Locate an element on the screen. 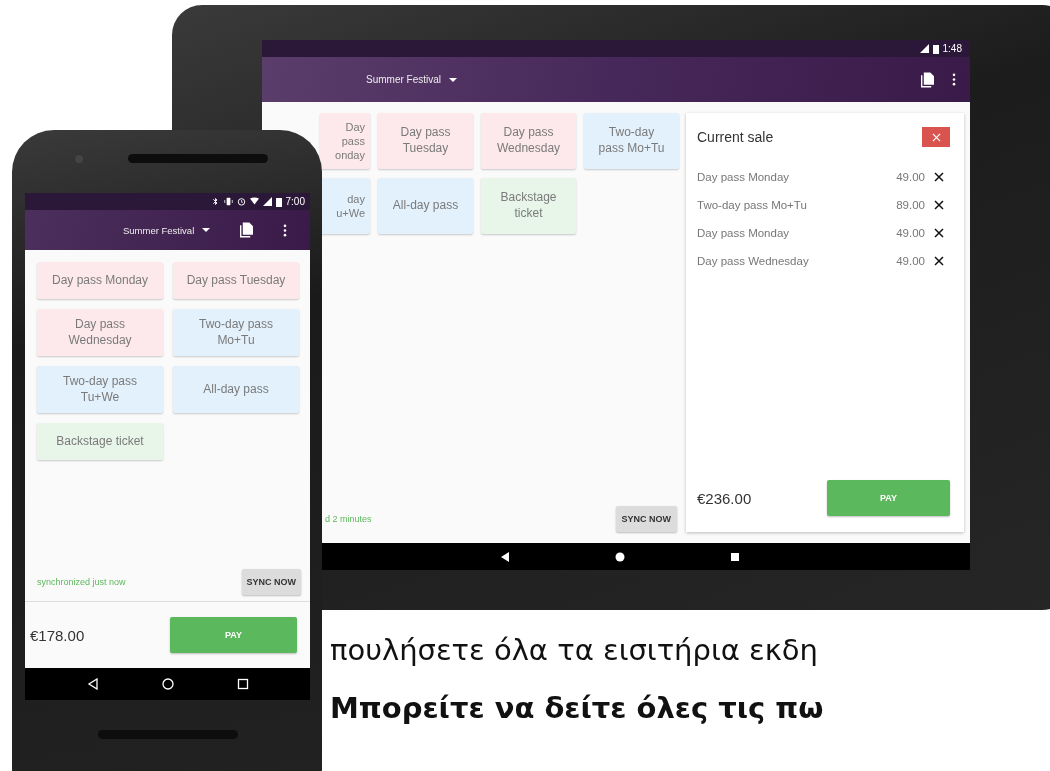 The width and height of the screenshot is (1050, 771). bluetooth-icon is located at coordinates (215, 201).